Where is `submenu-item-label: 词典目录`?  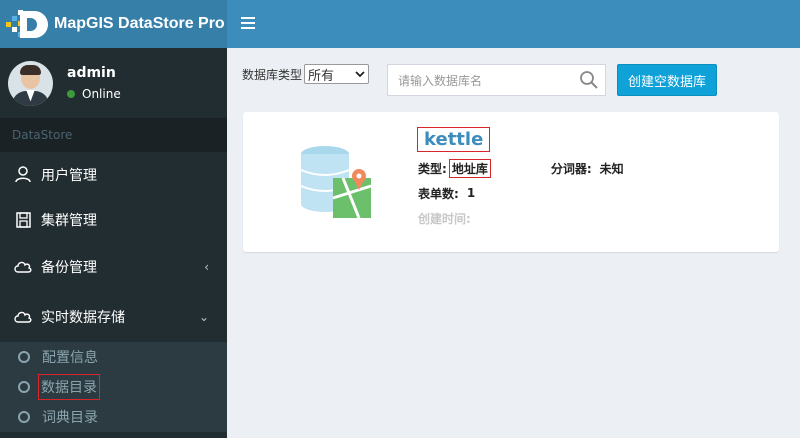
submenu-item-label: 词典目录 is located at coordinates (70, 418).